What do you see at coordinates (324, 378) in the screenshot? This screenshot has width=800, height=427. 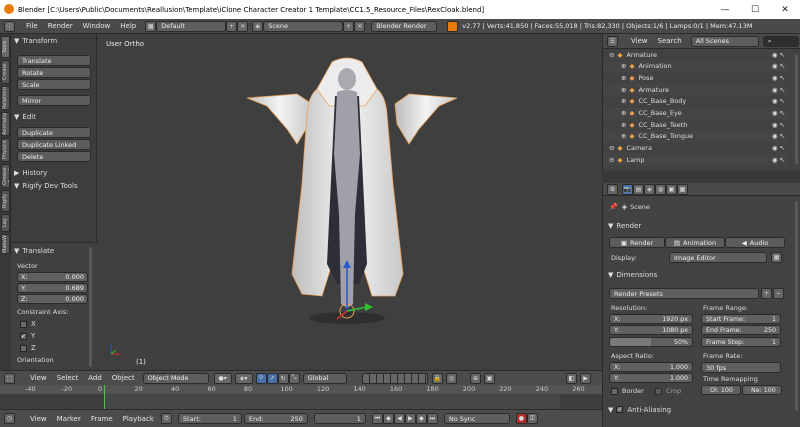 I see `transform-orientation-select: Global` at bounding box center [324, 378].